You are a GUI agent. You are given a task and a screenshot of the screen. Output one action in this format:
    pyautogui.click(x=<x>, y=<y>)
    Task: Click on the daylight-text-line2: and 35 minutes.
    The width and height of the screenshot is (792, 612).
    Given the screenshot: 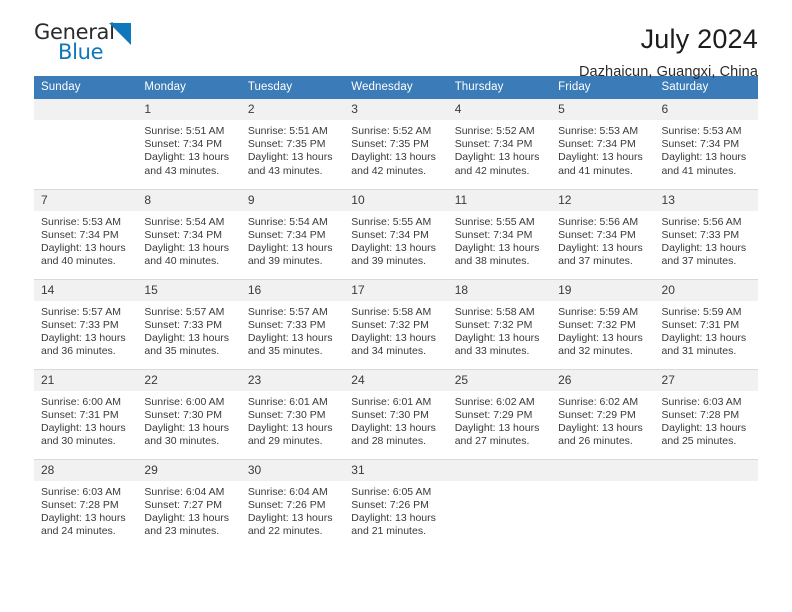 What is the action you would take?
    pyautogui.click(x=285, y=351)
    